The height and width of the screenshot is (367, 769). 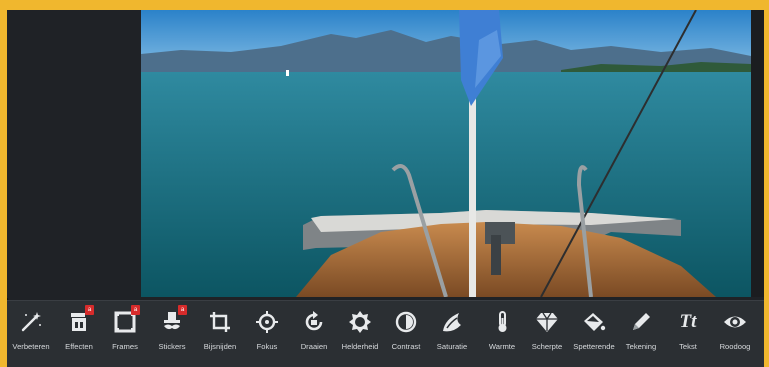 What do you see at coordinates (547, 337) in the screenshot?
I see `tool-scherpte: Scherpte` at bounding box center [547, 337].